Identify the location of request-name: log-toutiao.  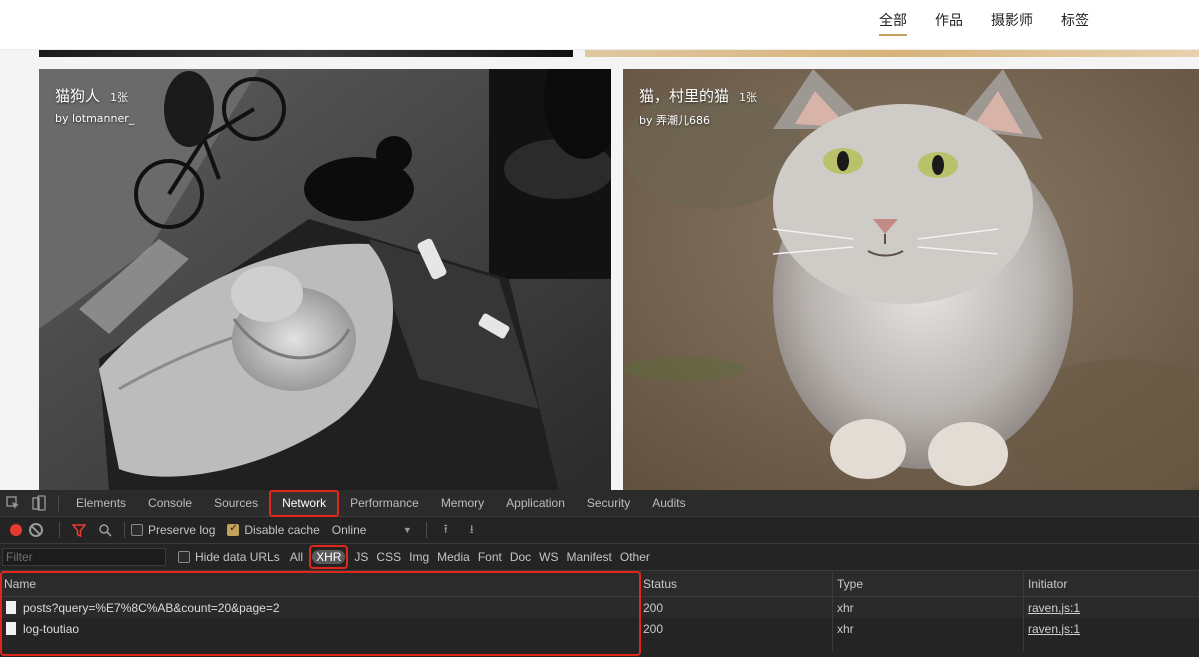
(51, 628).